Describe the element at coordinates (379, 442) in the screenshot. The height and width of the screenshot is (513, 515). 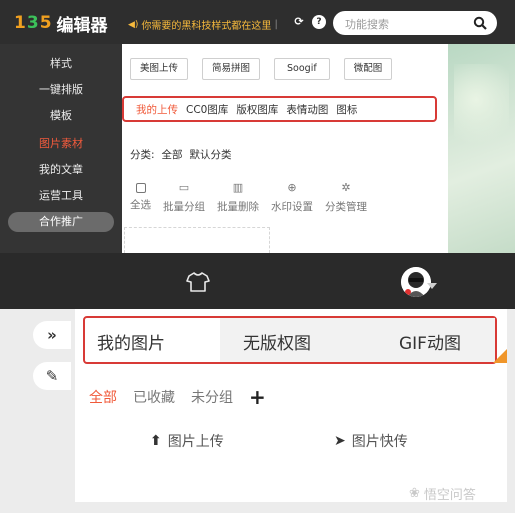
I see `quick-upload-label: 图片快传` at that location.